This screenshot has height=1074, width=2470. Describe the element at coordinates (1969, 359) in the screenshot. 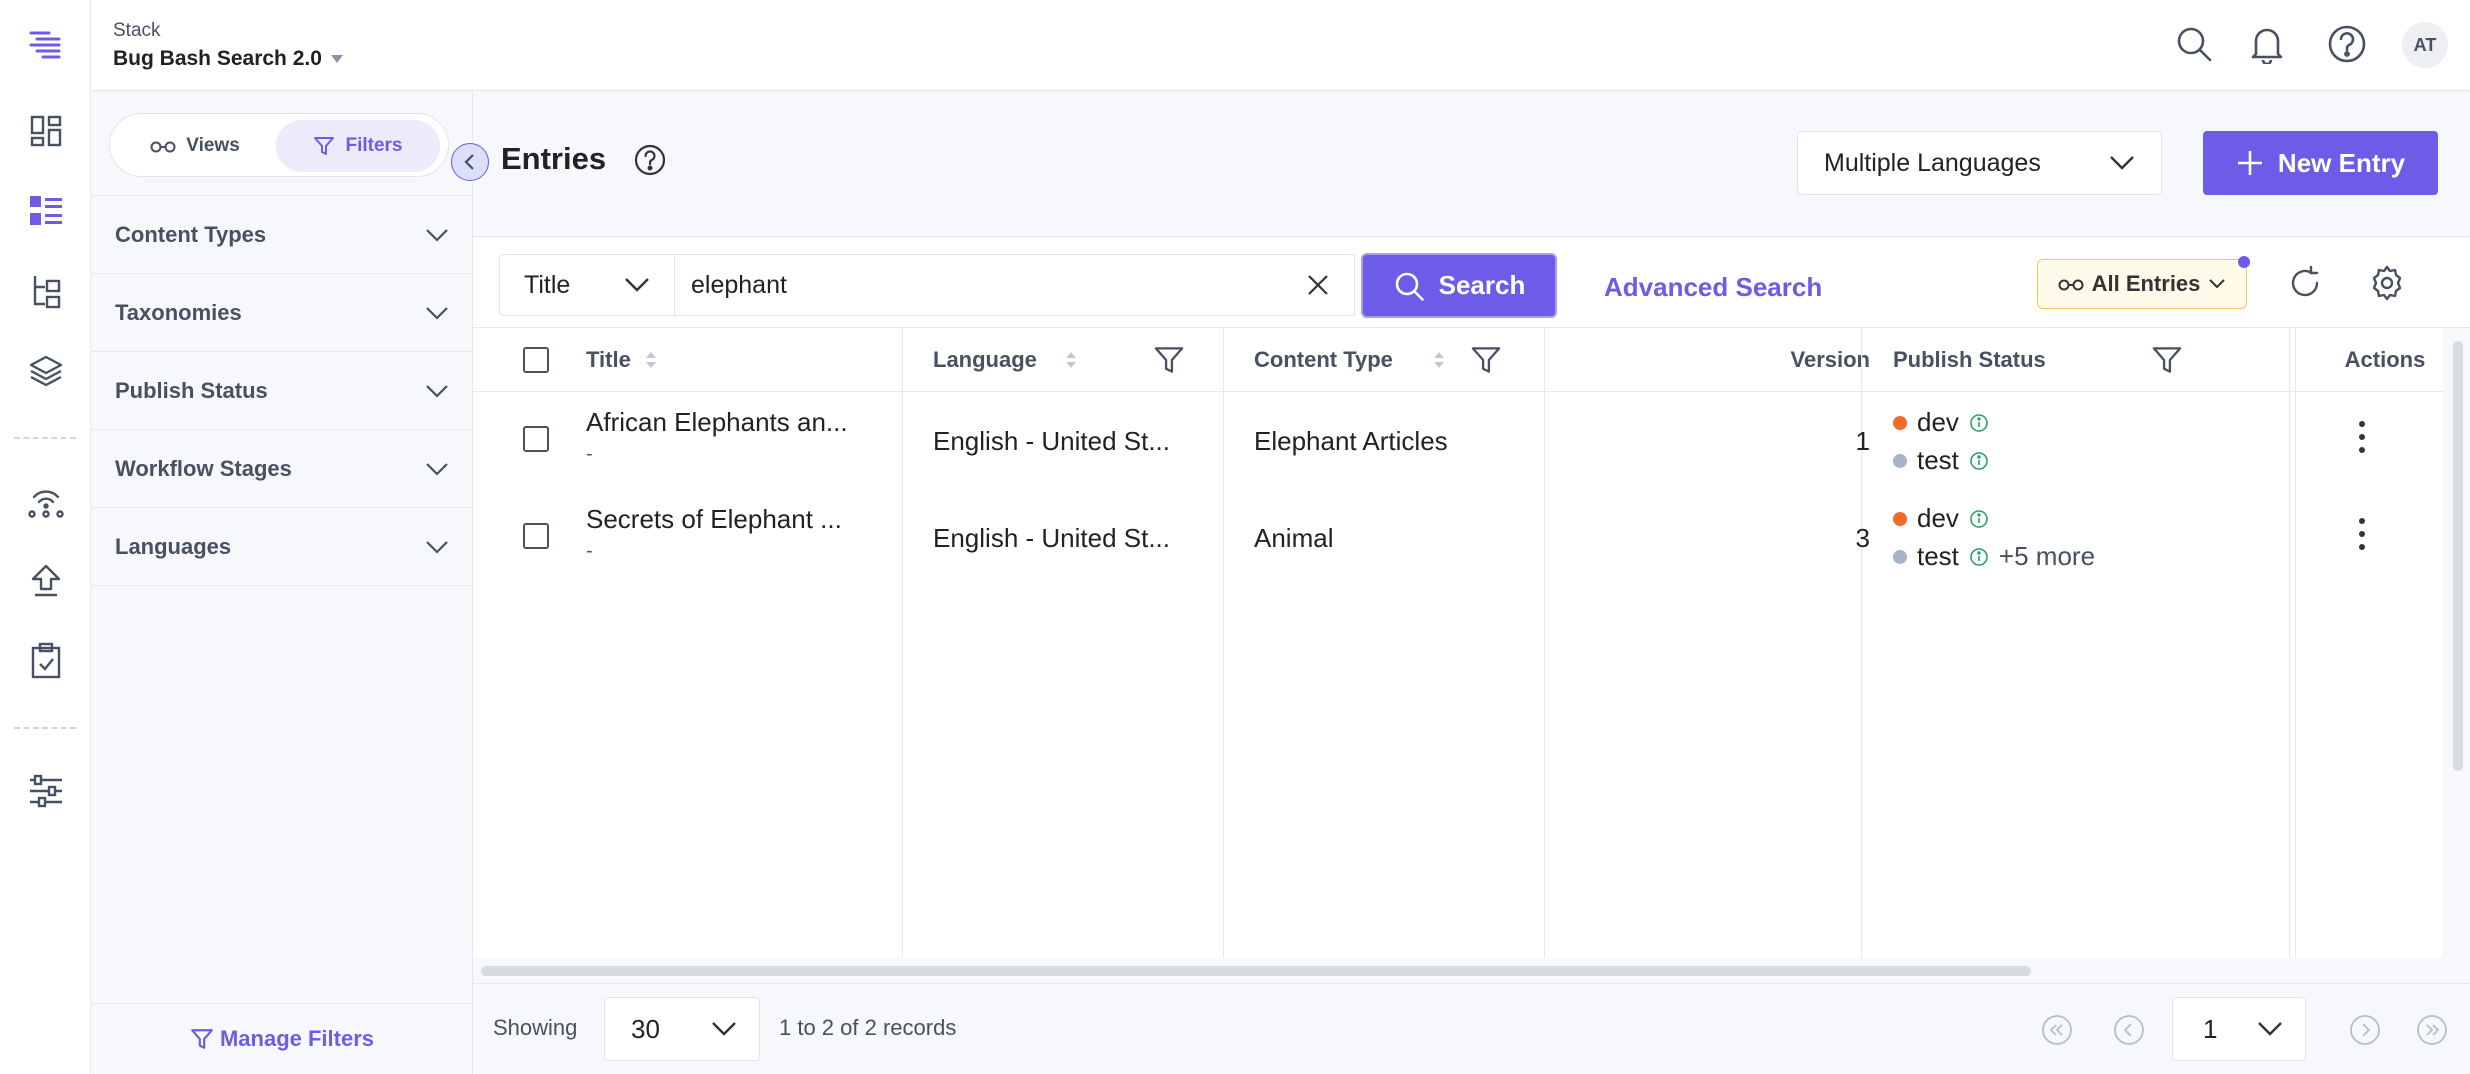

I see `column-publish-status-label: Publish Status` at that location.